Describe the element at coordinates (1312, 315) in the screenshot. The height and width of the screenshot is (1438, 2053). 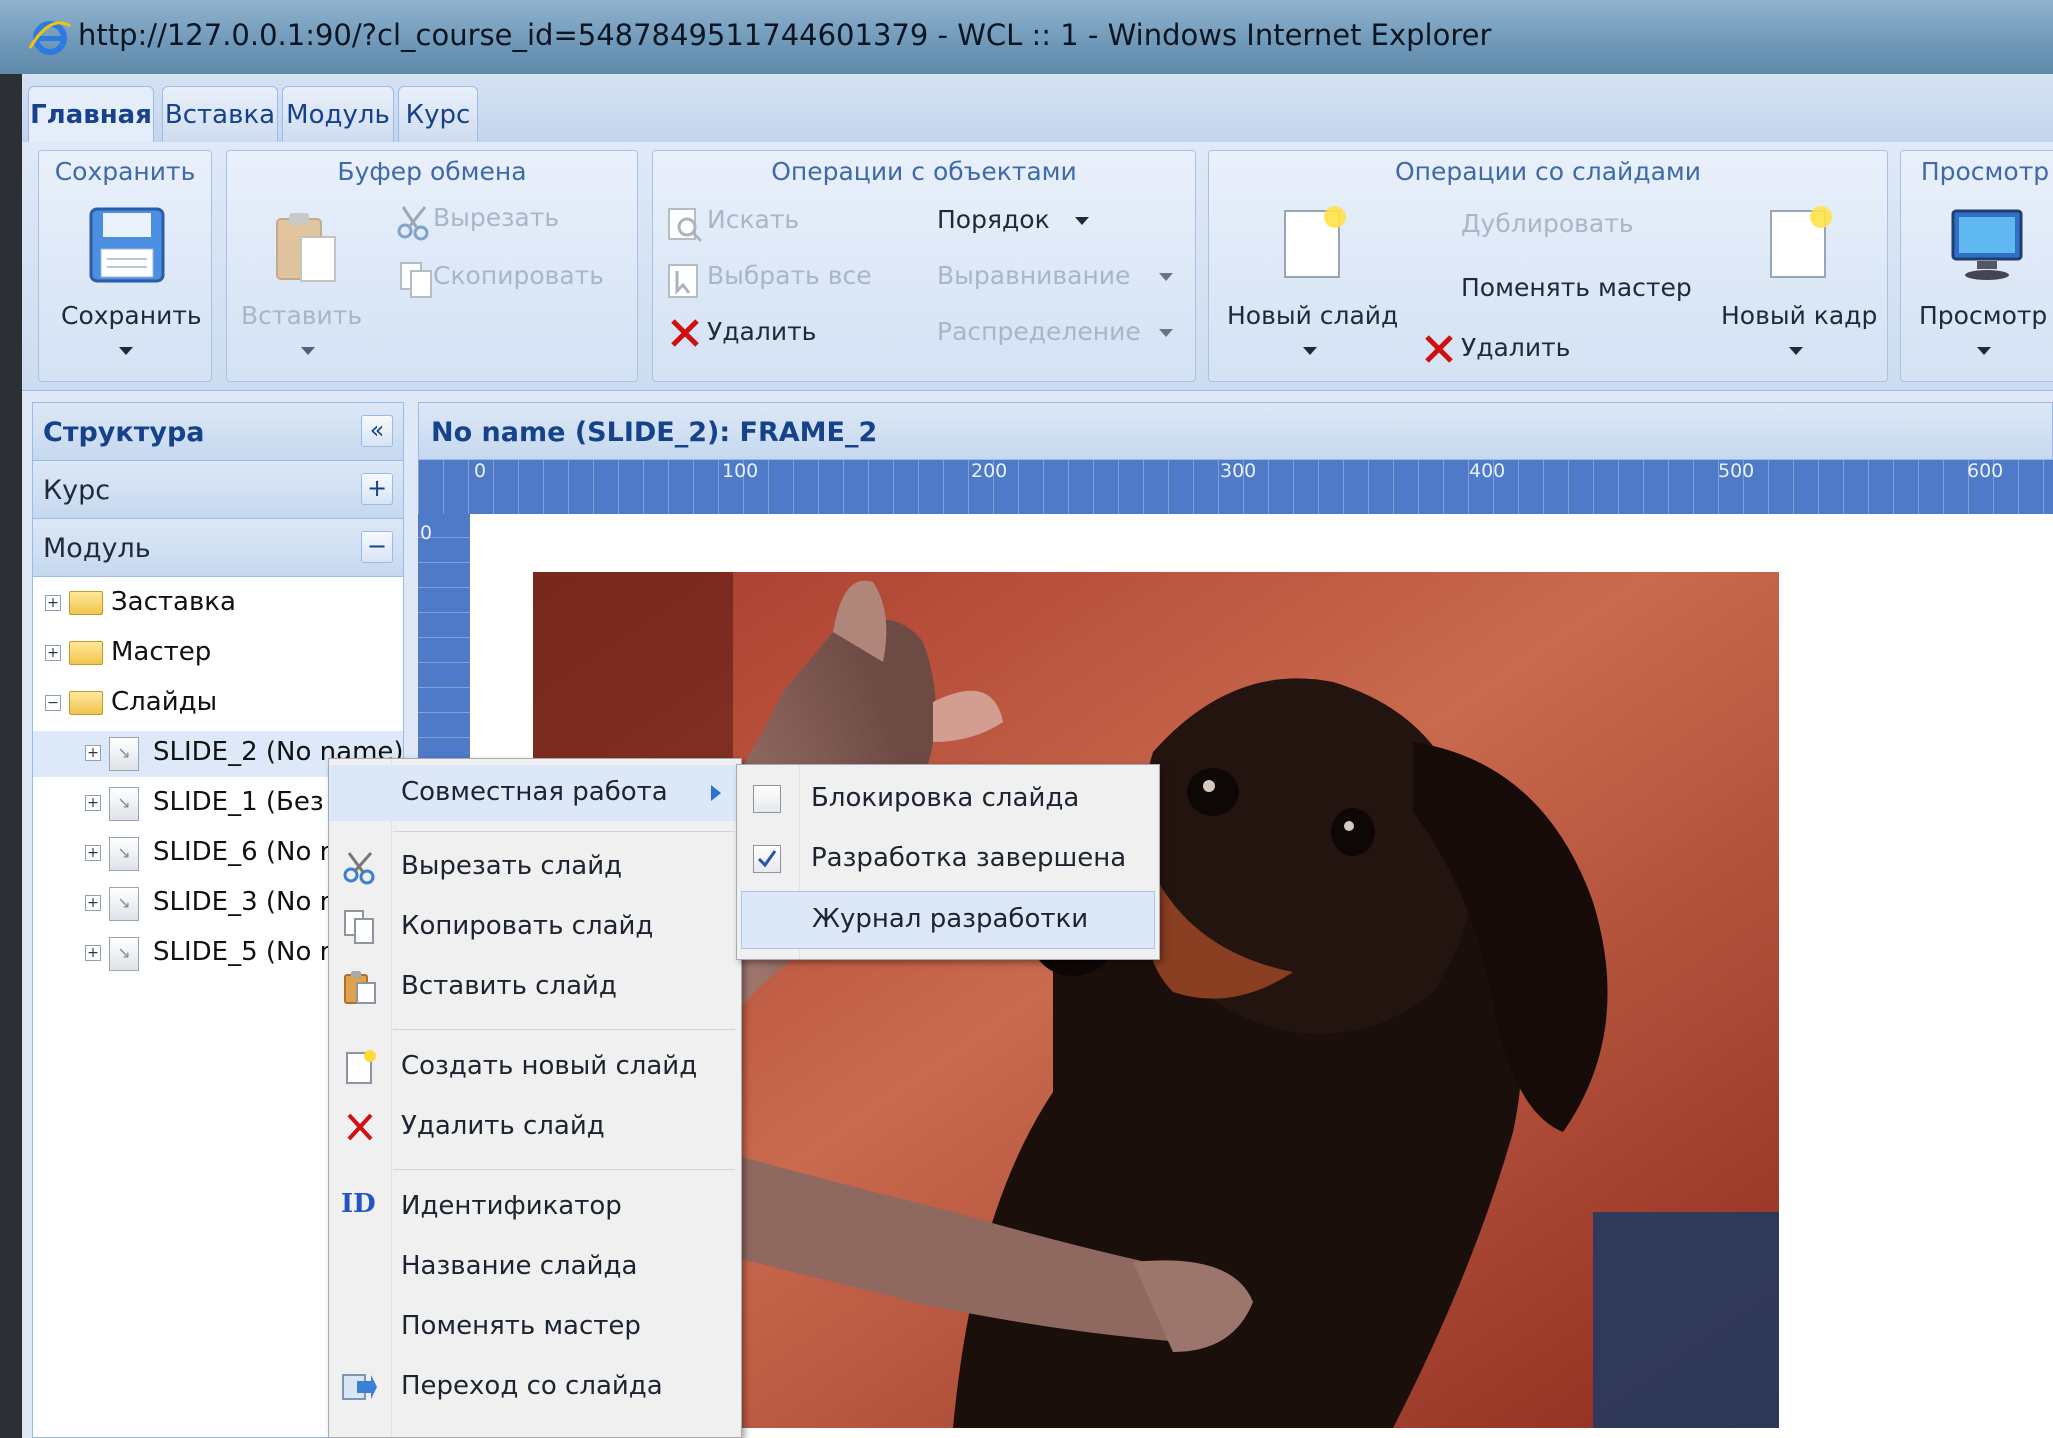
I see `new-slide-button: Новый слайд` at that location.